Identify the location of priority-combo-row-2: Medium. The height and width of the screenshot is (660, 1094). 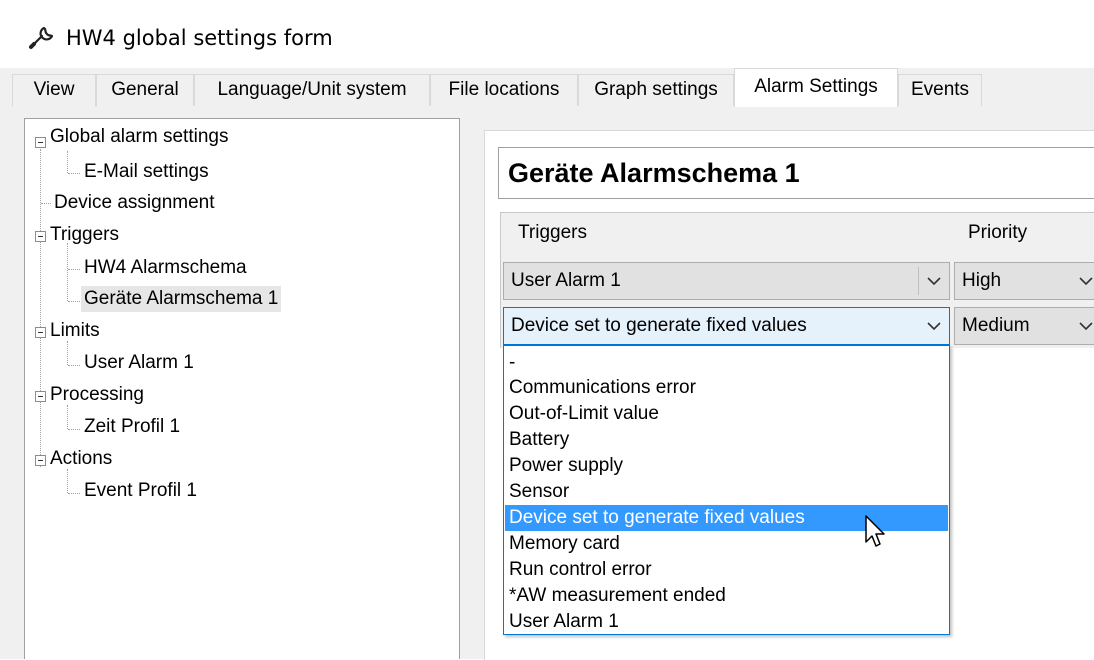
(1024, 326).